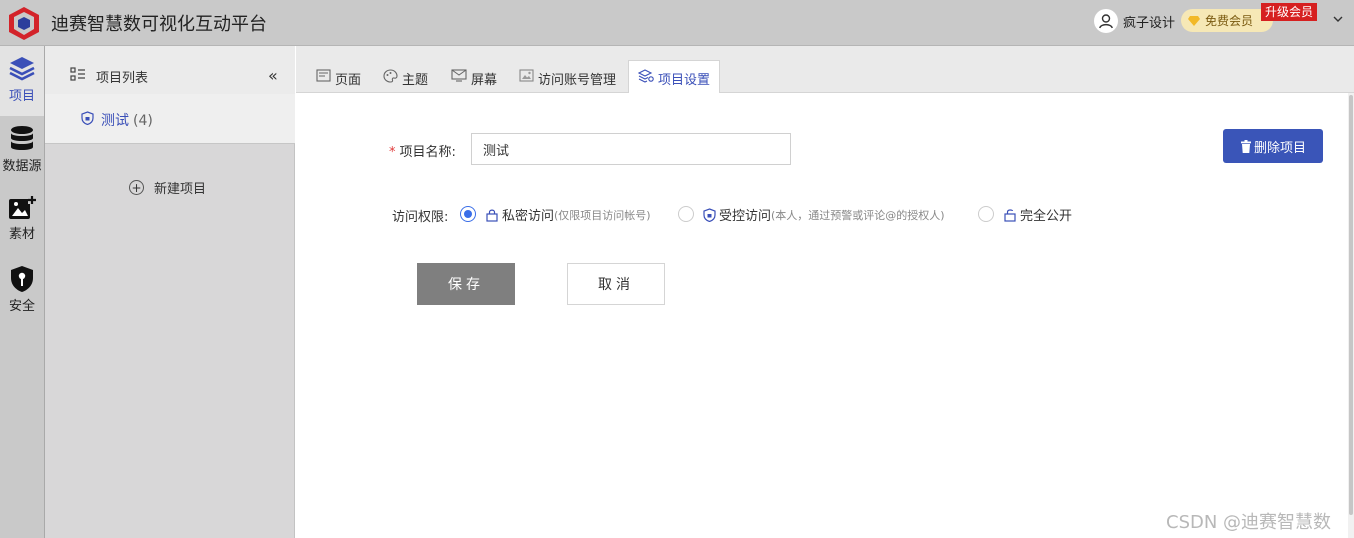  I want to click on option-hint: (仅限项目访问帐号), so click(602, 215).